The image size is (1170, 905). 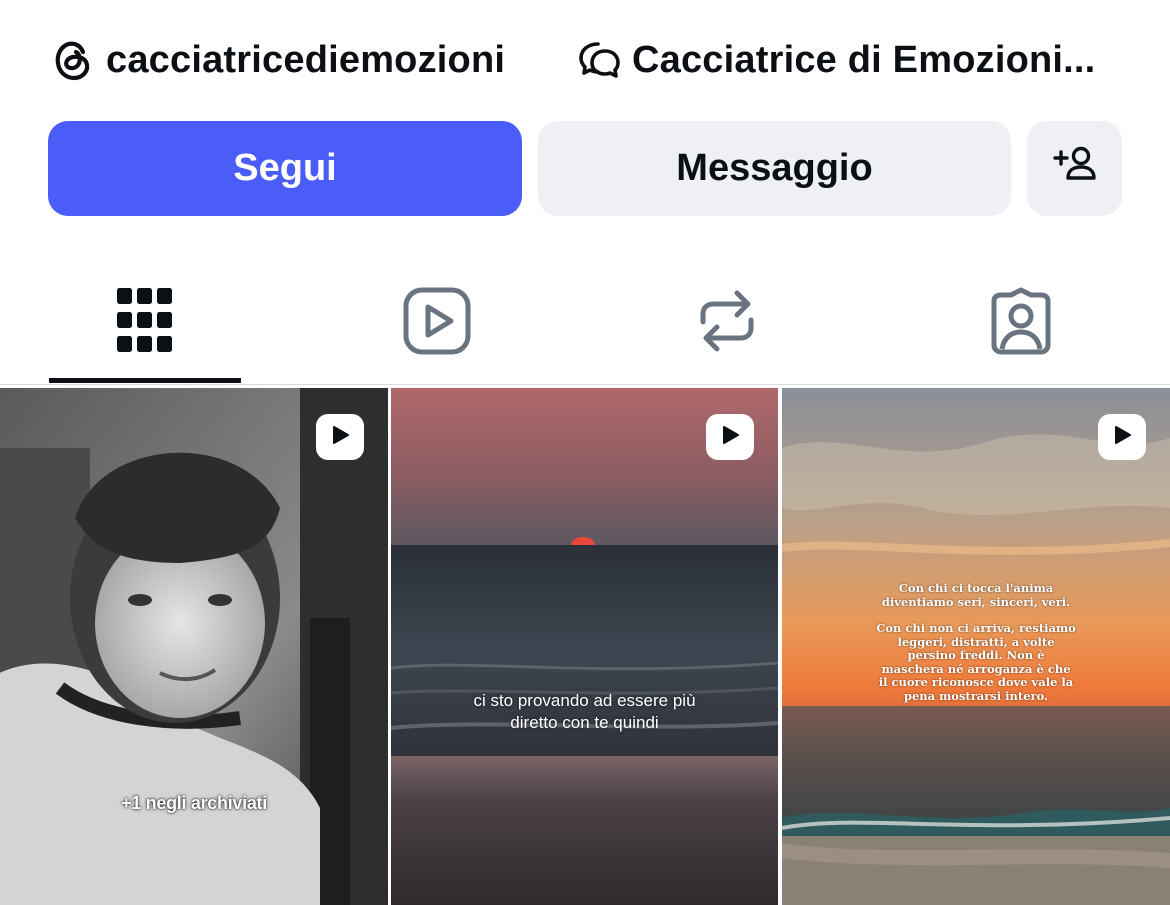 What do you see at coordinates (976, 655) in the screenshot?
I see `caption-line: persino freddi. Non è` at bounding box center [976, 655].